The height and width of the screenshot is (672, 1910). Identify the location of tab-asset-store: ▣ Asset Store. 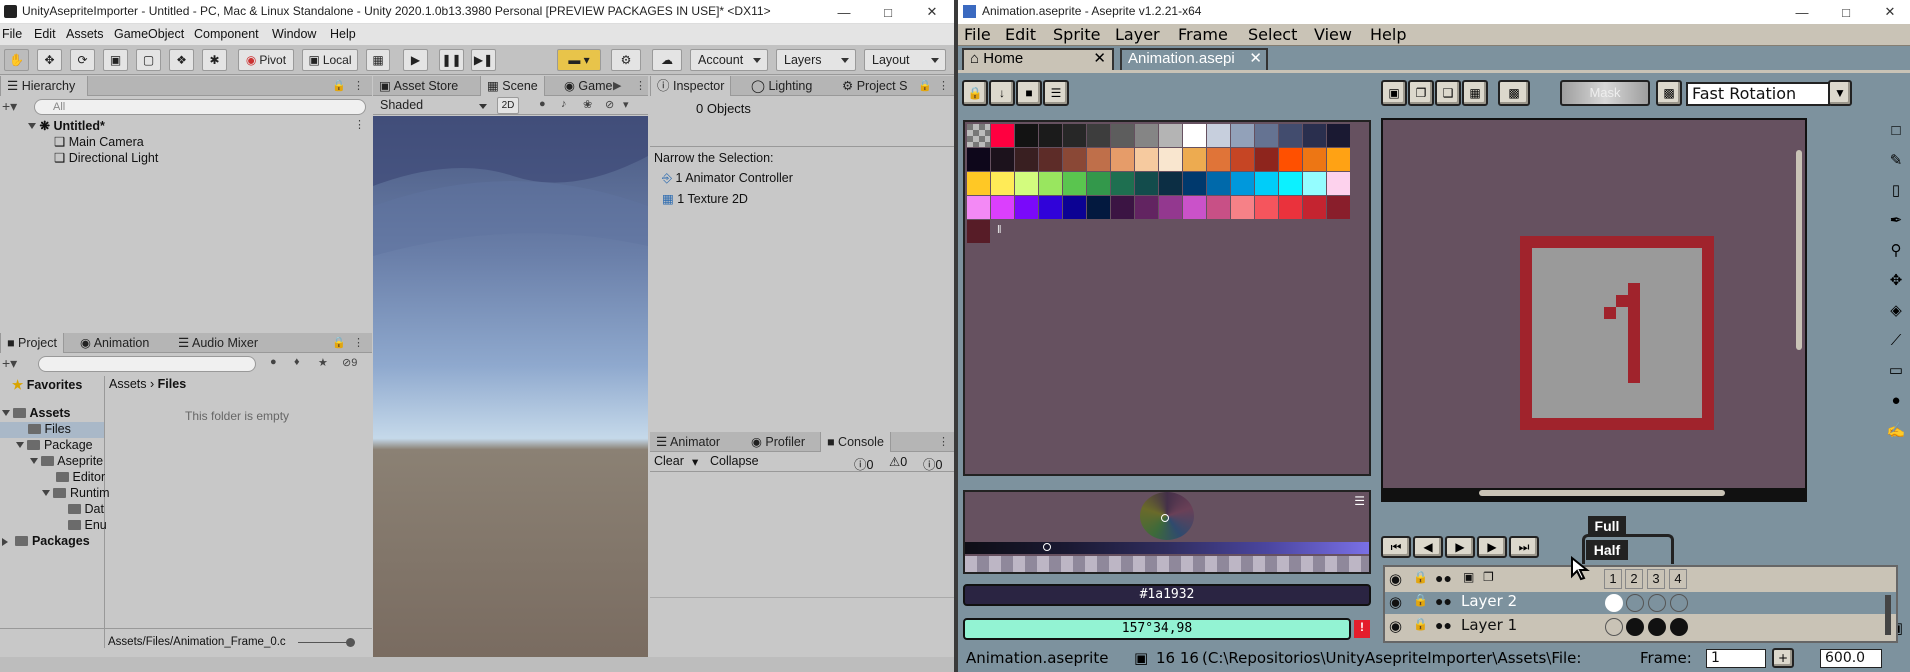
(418, 86).